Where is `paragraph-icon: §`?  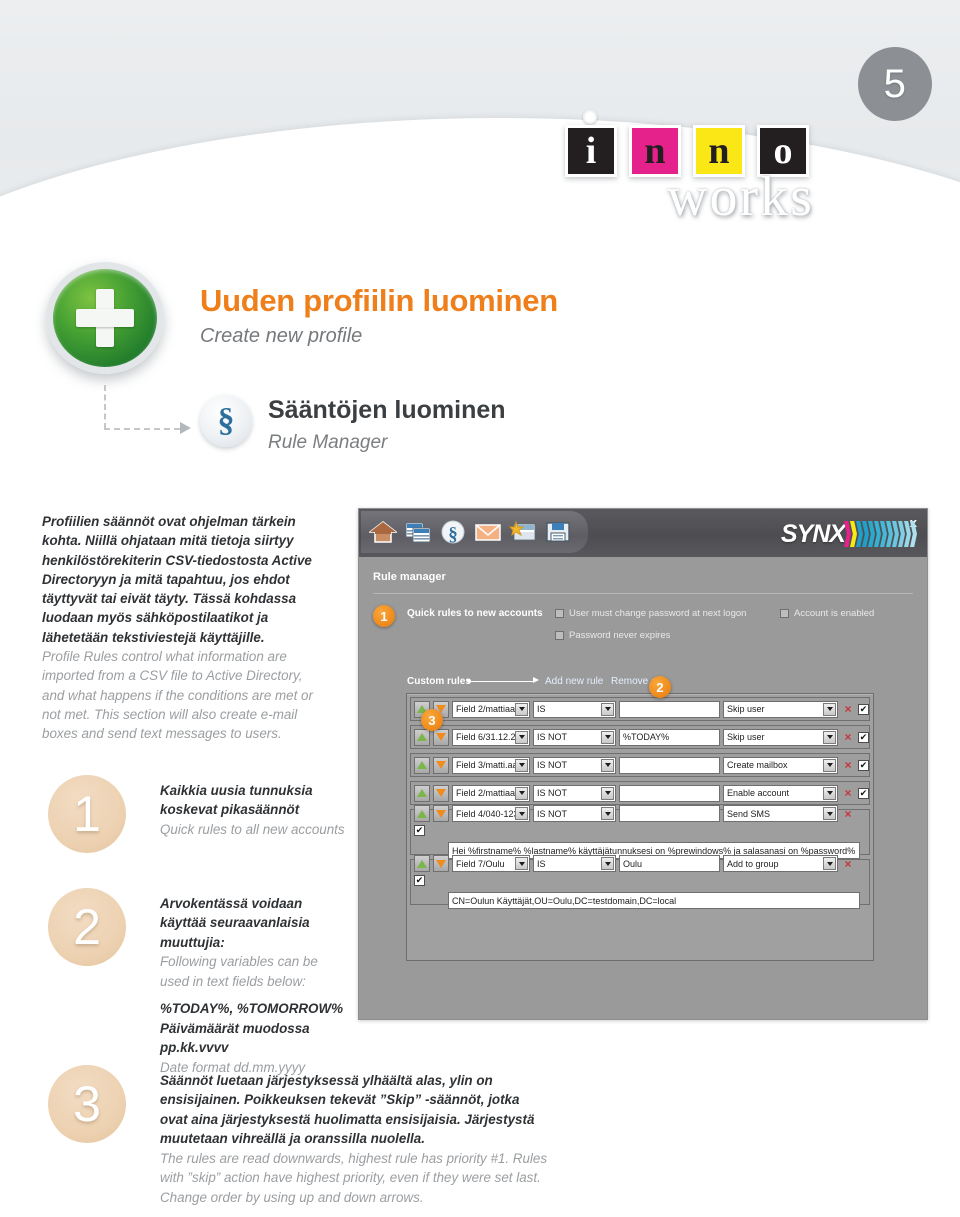
paragraph-icon: § is located at coordinates (453, 532).